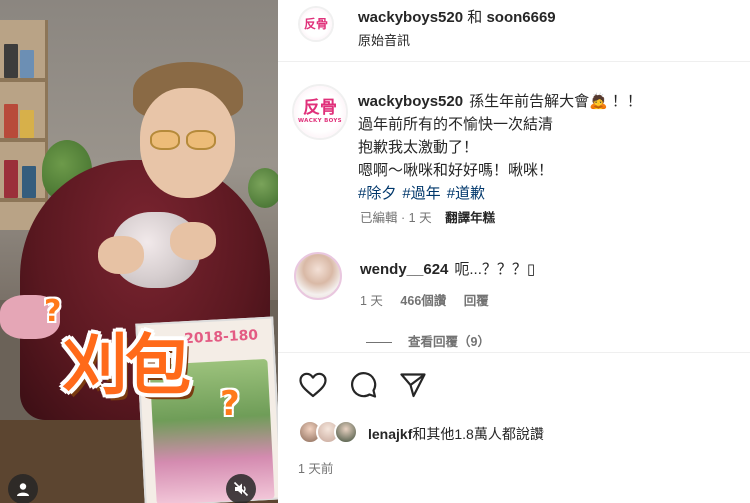 The image size is (750, 503). I want to click on comment-button, so click(363, 385).